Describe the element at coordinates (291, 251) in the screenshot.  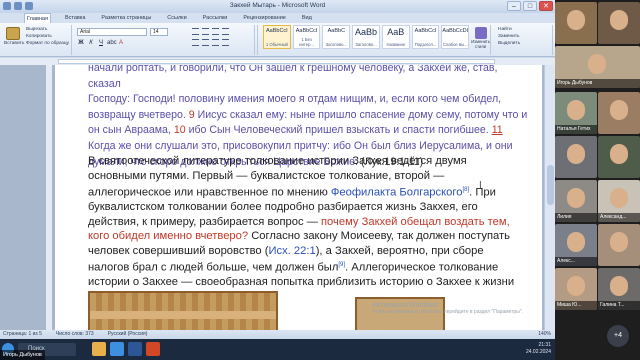
I see `exodus-link: Исх. 22:1` at that location.